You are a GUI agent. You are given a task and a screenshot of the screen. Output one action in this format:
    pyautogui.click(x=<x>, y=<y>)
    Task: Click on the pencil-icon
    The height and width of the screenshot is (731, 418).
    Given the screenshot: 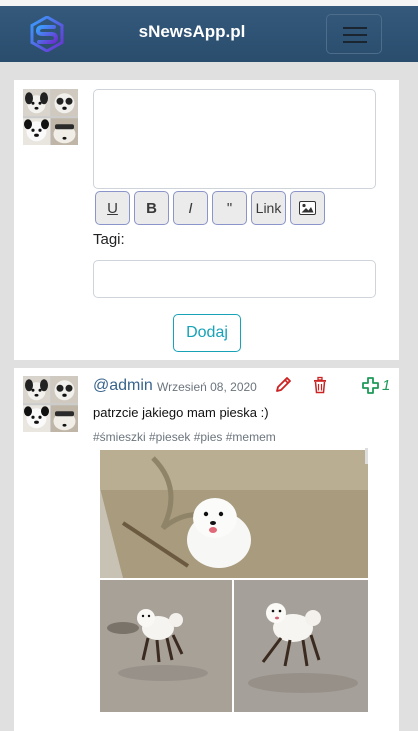 What is the action you would take?
    pyautogui.click(x=283, y=385)
    